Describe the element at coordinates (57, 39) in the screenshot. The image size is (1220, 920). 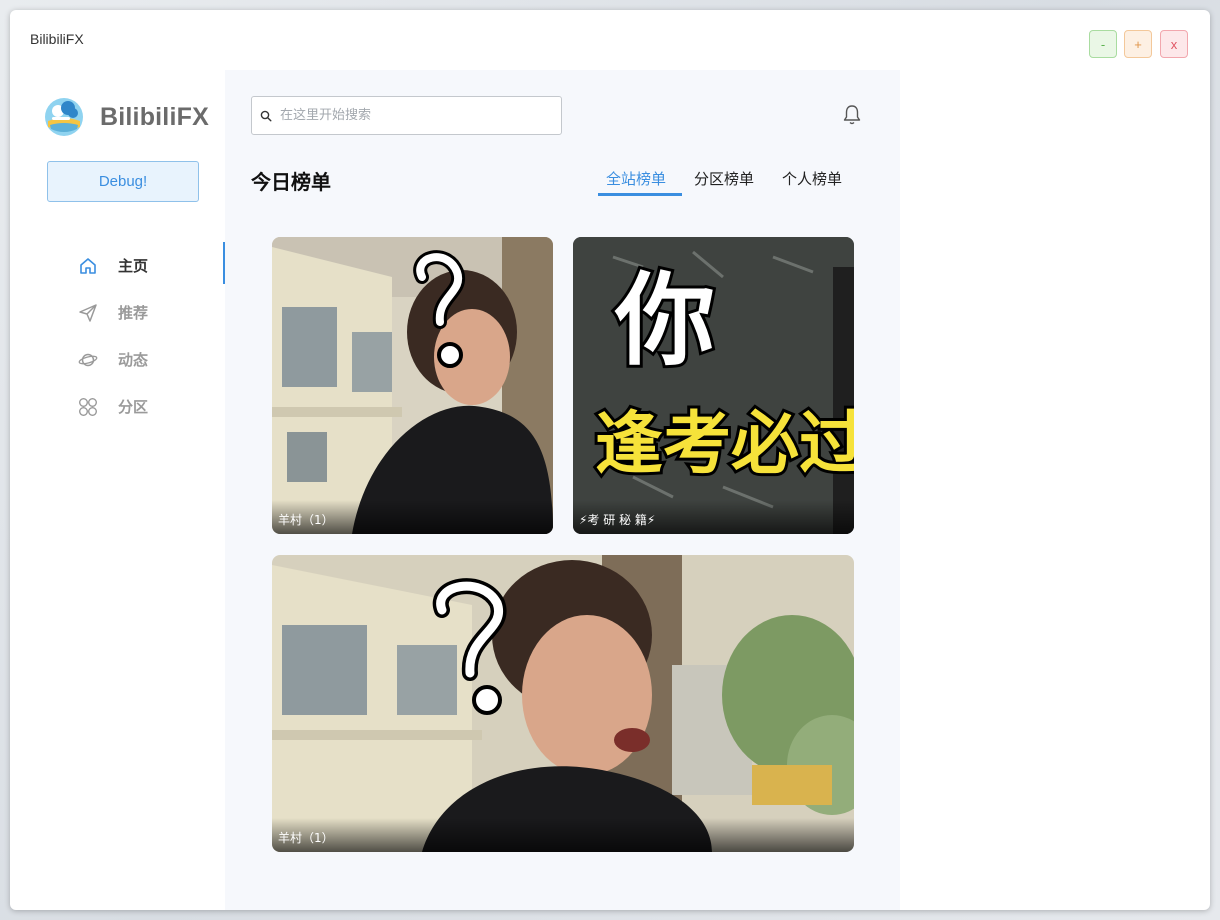
I see `window-title: BilibiliFX` at that location.